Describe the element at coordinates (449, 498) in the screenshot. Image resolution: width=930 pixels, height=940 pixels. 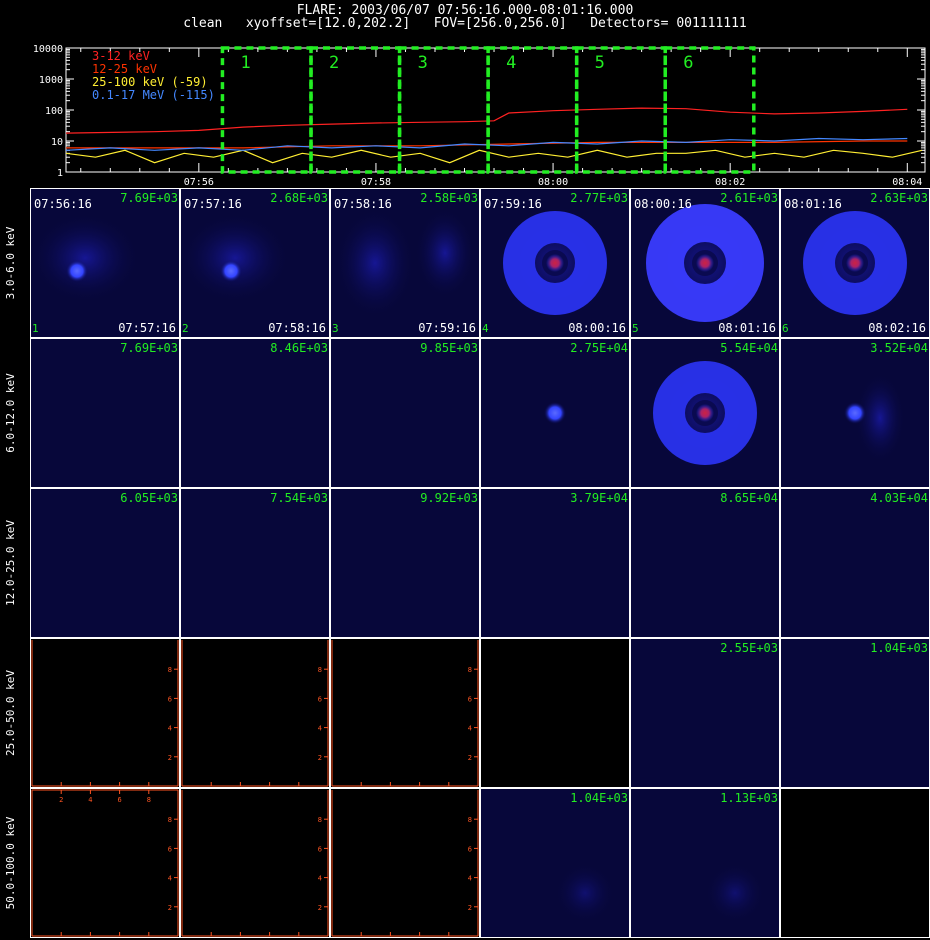
I see `max-count-label: 9.92E+03` at that location.